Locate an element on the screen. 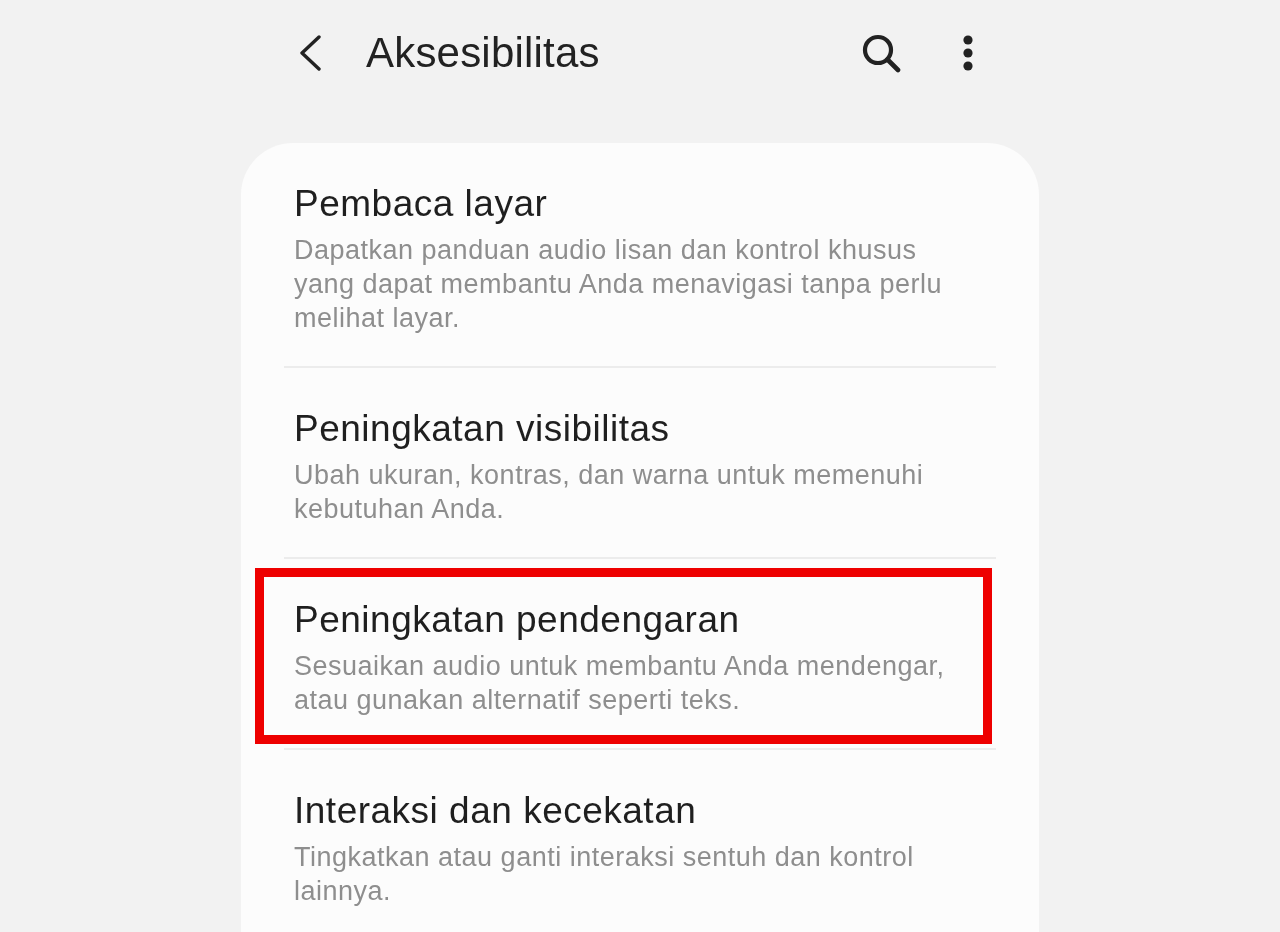 The height and width of the screenshot is (932, 1280). item-title: Pembaca layar is located at coordinates (421, 204).